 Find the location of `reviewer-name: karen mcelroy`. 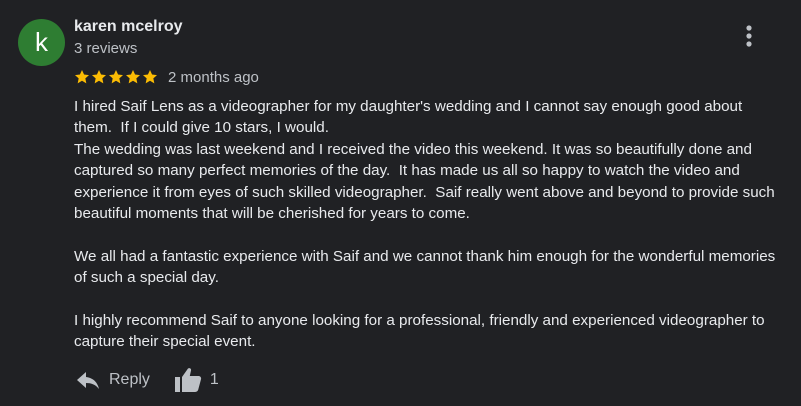

reviewer-name: karen mcelroy is located at coordinates (128, 27).